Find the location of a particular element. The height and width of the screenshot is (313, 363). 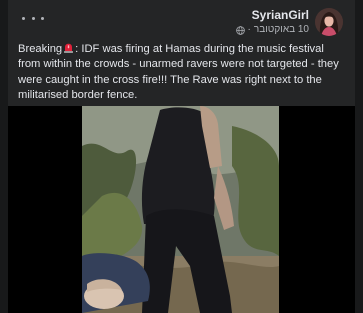

police-light-emoji-icon is located at coordinates (69, 48).